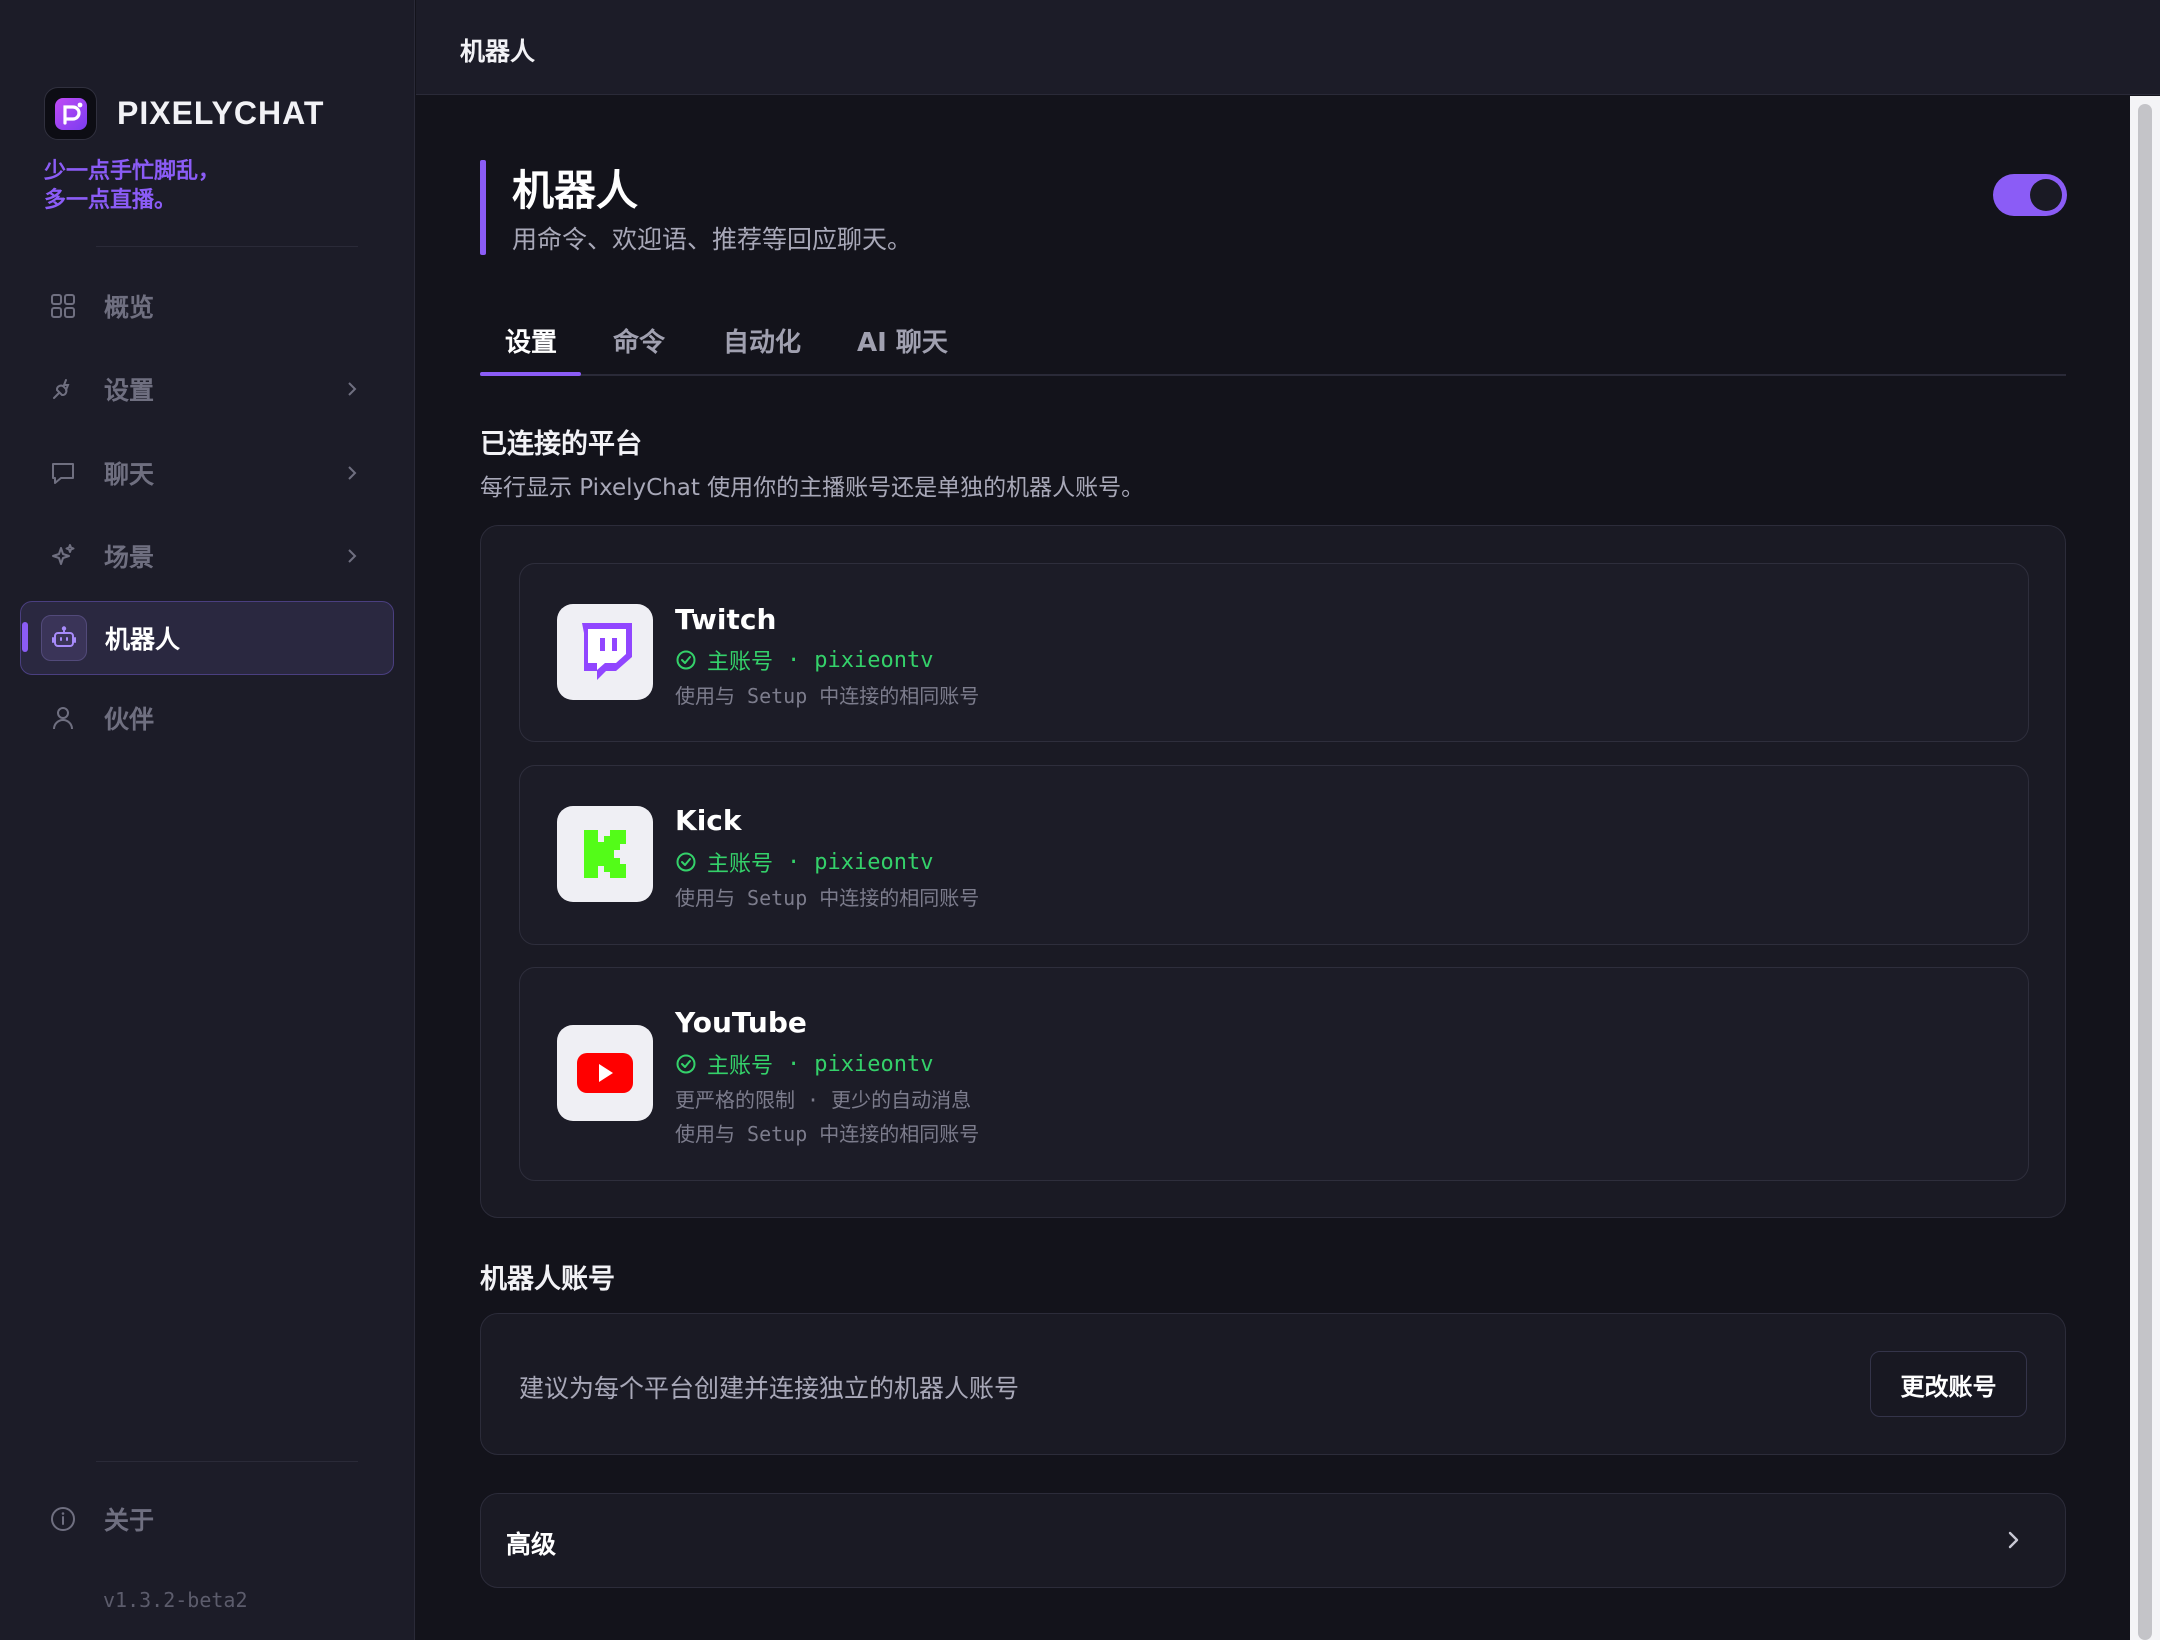 The image size is (2160, 1640). Describe the element at coordinates (129, 557) in the screenshot. I see `sidebar-item-label: 场景` at that location.